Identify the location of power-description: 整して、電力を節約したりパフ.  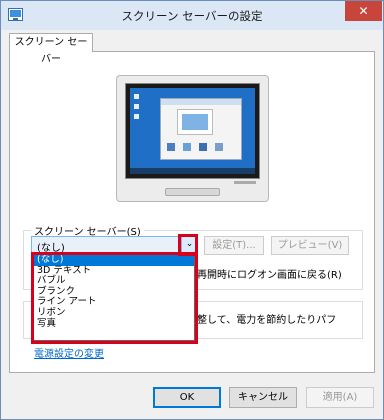
(267, 320).